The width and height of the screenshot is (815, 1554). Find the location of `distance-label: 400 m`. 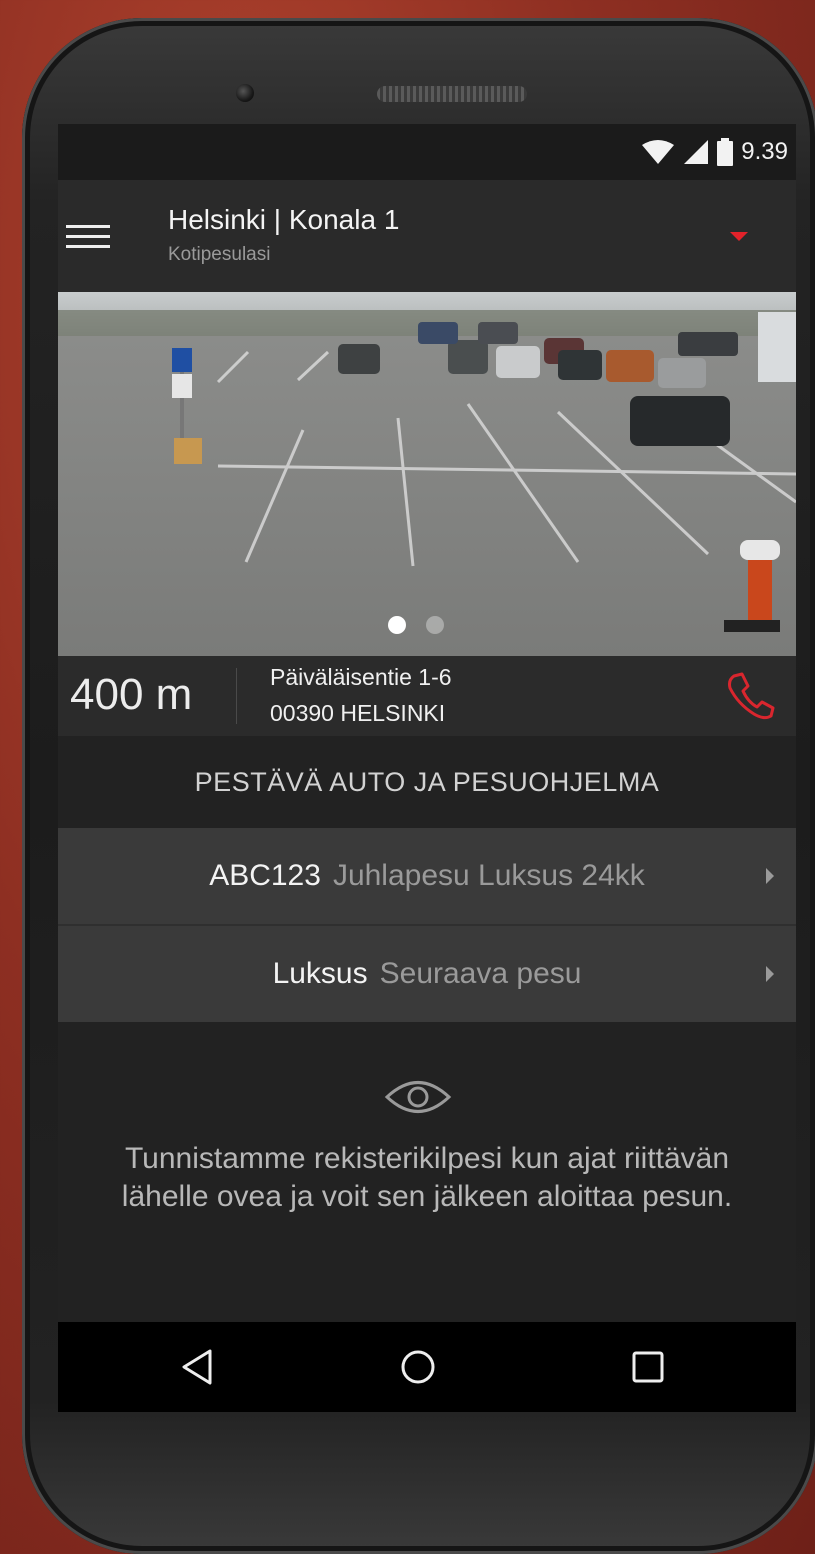

distance-label: 400 m is located at coordinates (131, 694).